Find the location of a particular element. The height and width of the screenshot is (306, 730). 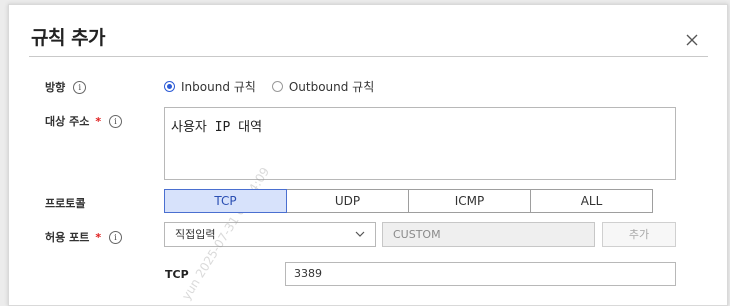

chevron-down-icon is located at coordinates (360, 234).